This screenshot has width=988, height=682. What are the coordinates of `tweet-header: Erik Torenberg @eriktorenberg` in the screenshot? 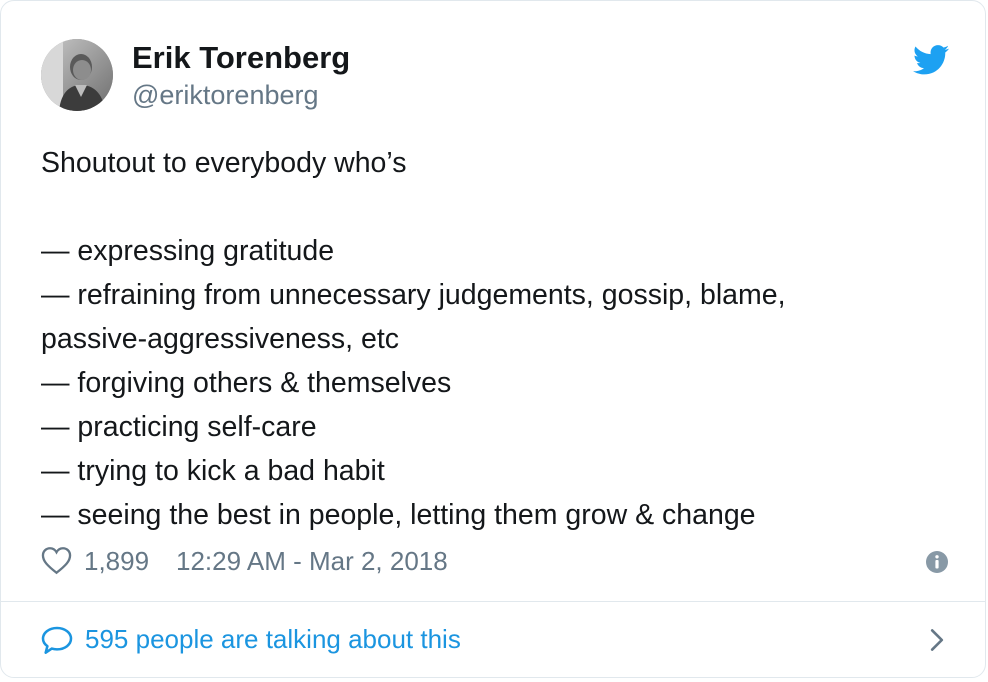 It's located at (498, 77).